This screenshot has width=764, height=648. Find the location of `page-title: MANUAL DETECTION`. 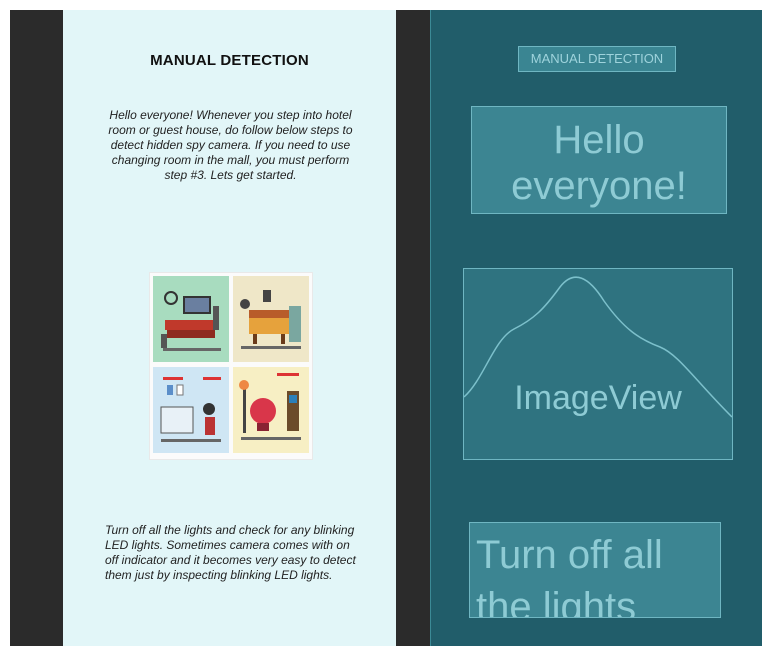

page-title: MANUAL DETECTION is located at coordinates (229, 60).